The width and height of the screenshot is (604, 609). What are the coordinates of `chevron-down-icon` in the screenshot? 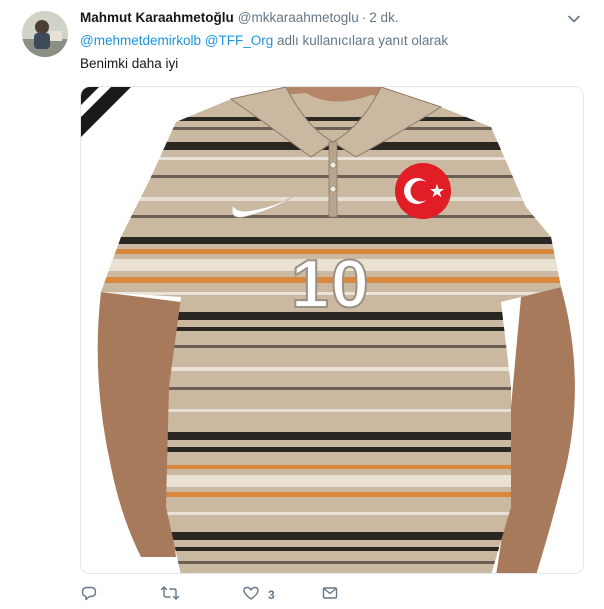 It's located at (574, 19).